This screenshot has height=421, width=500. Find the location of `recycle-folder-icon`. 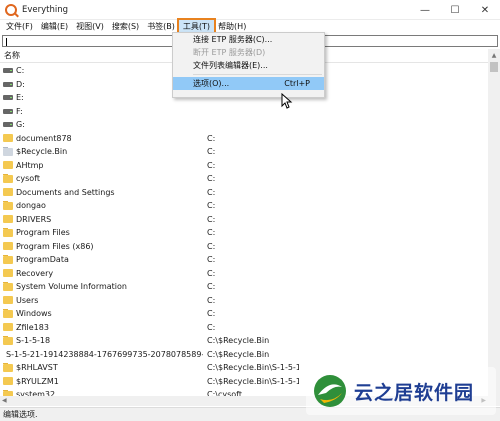

recycle-folder-icon is located at coordinates (8, 151).